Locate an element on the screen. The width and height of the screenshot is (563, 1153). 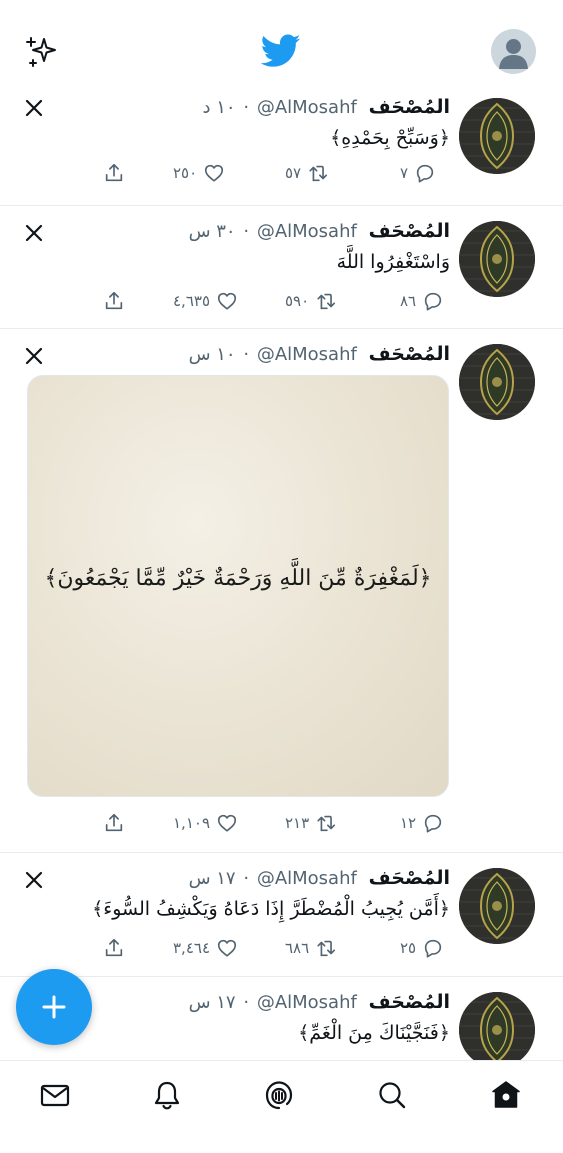
profile-avatar is located at coordinates (513, 51).